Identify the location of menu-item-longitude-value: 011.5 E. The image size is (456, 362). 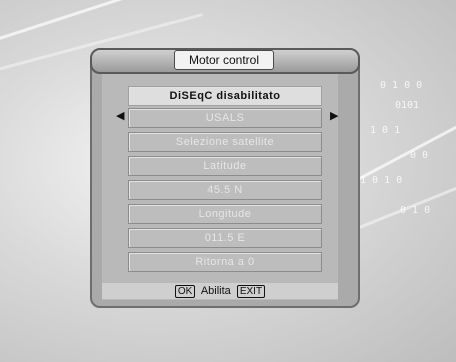
(225, 238).